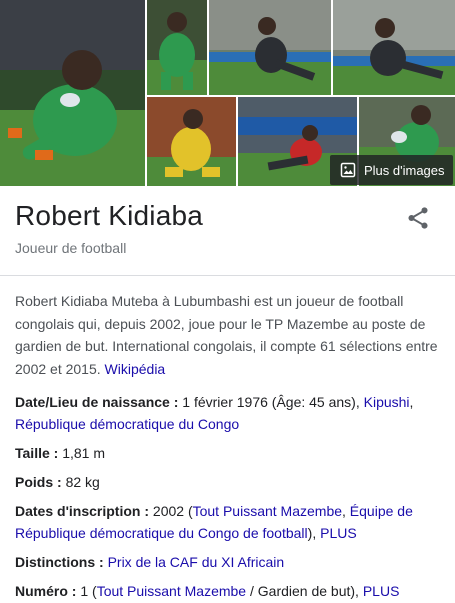 Image resolution: width=455 pixels, height=603 pixels. What do you see at coordinates (135, 369) in the screenshot?
I see `wikipedia-link: Wikipédia` at bounding box center [135, 369].